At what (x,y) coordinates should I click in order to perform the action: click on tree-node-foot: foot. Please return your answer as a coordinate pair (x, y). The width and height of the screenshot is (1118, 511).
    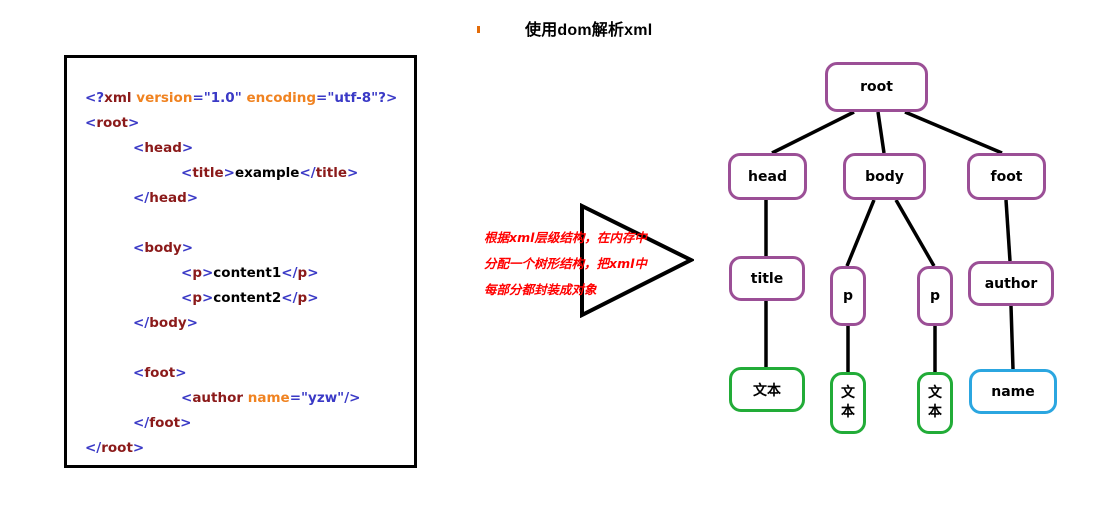
    Looking at the image, I should click on (1006, 176).